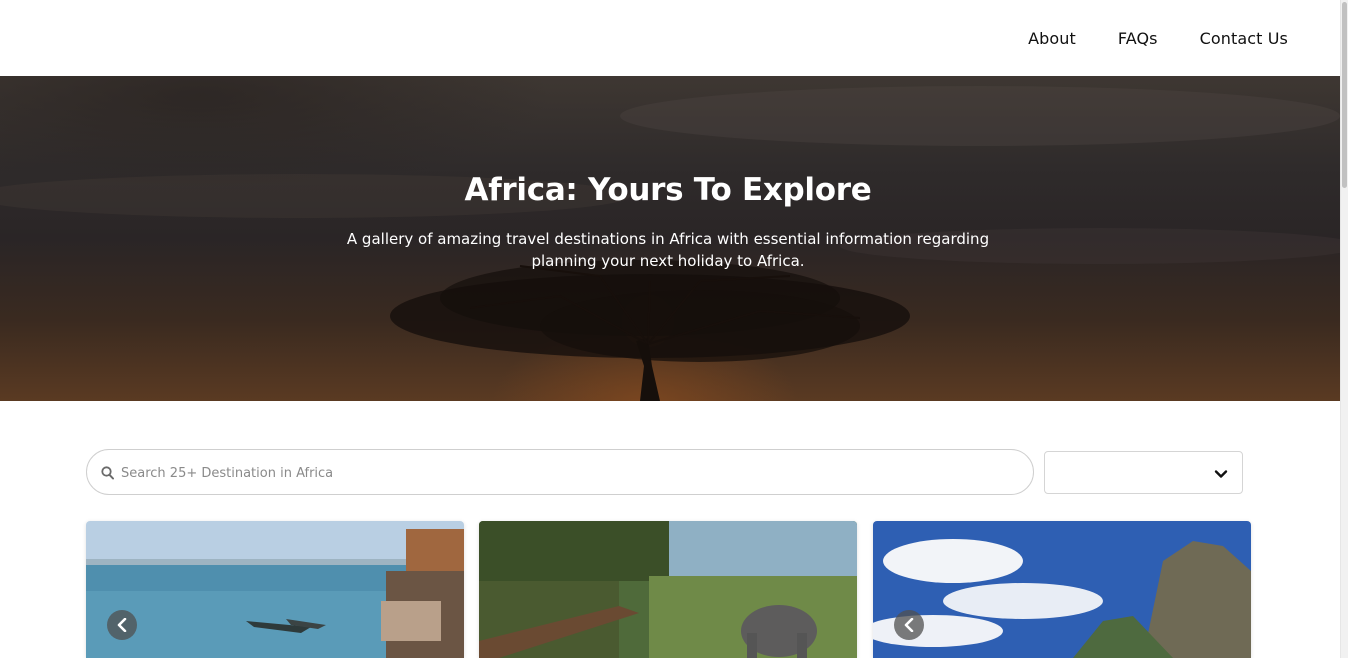 Image resolution: width=1348 pixels, height=658 pixels. I want to click on page-scrollbar, so click(1344, 329).